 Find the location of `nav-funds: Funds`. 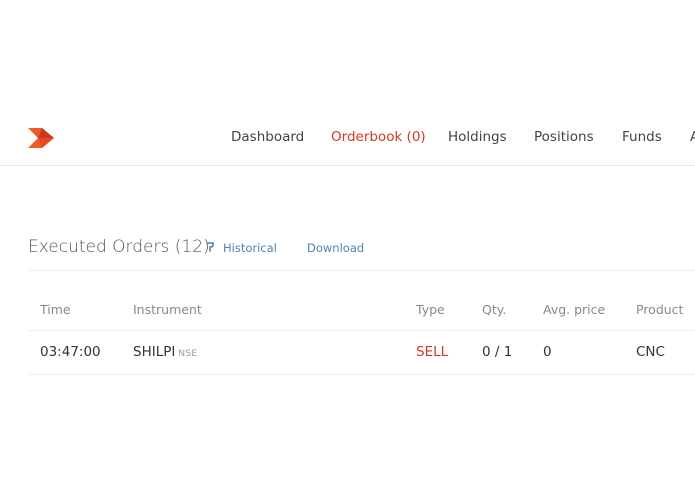

nav-funds: Funds is located at coordinates (642, 137).